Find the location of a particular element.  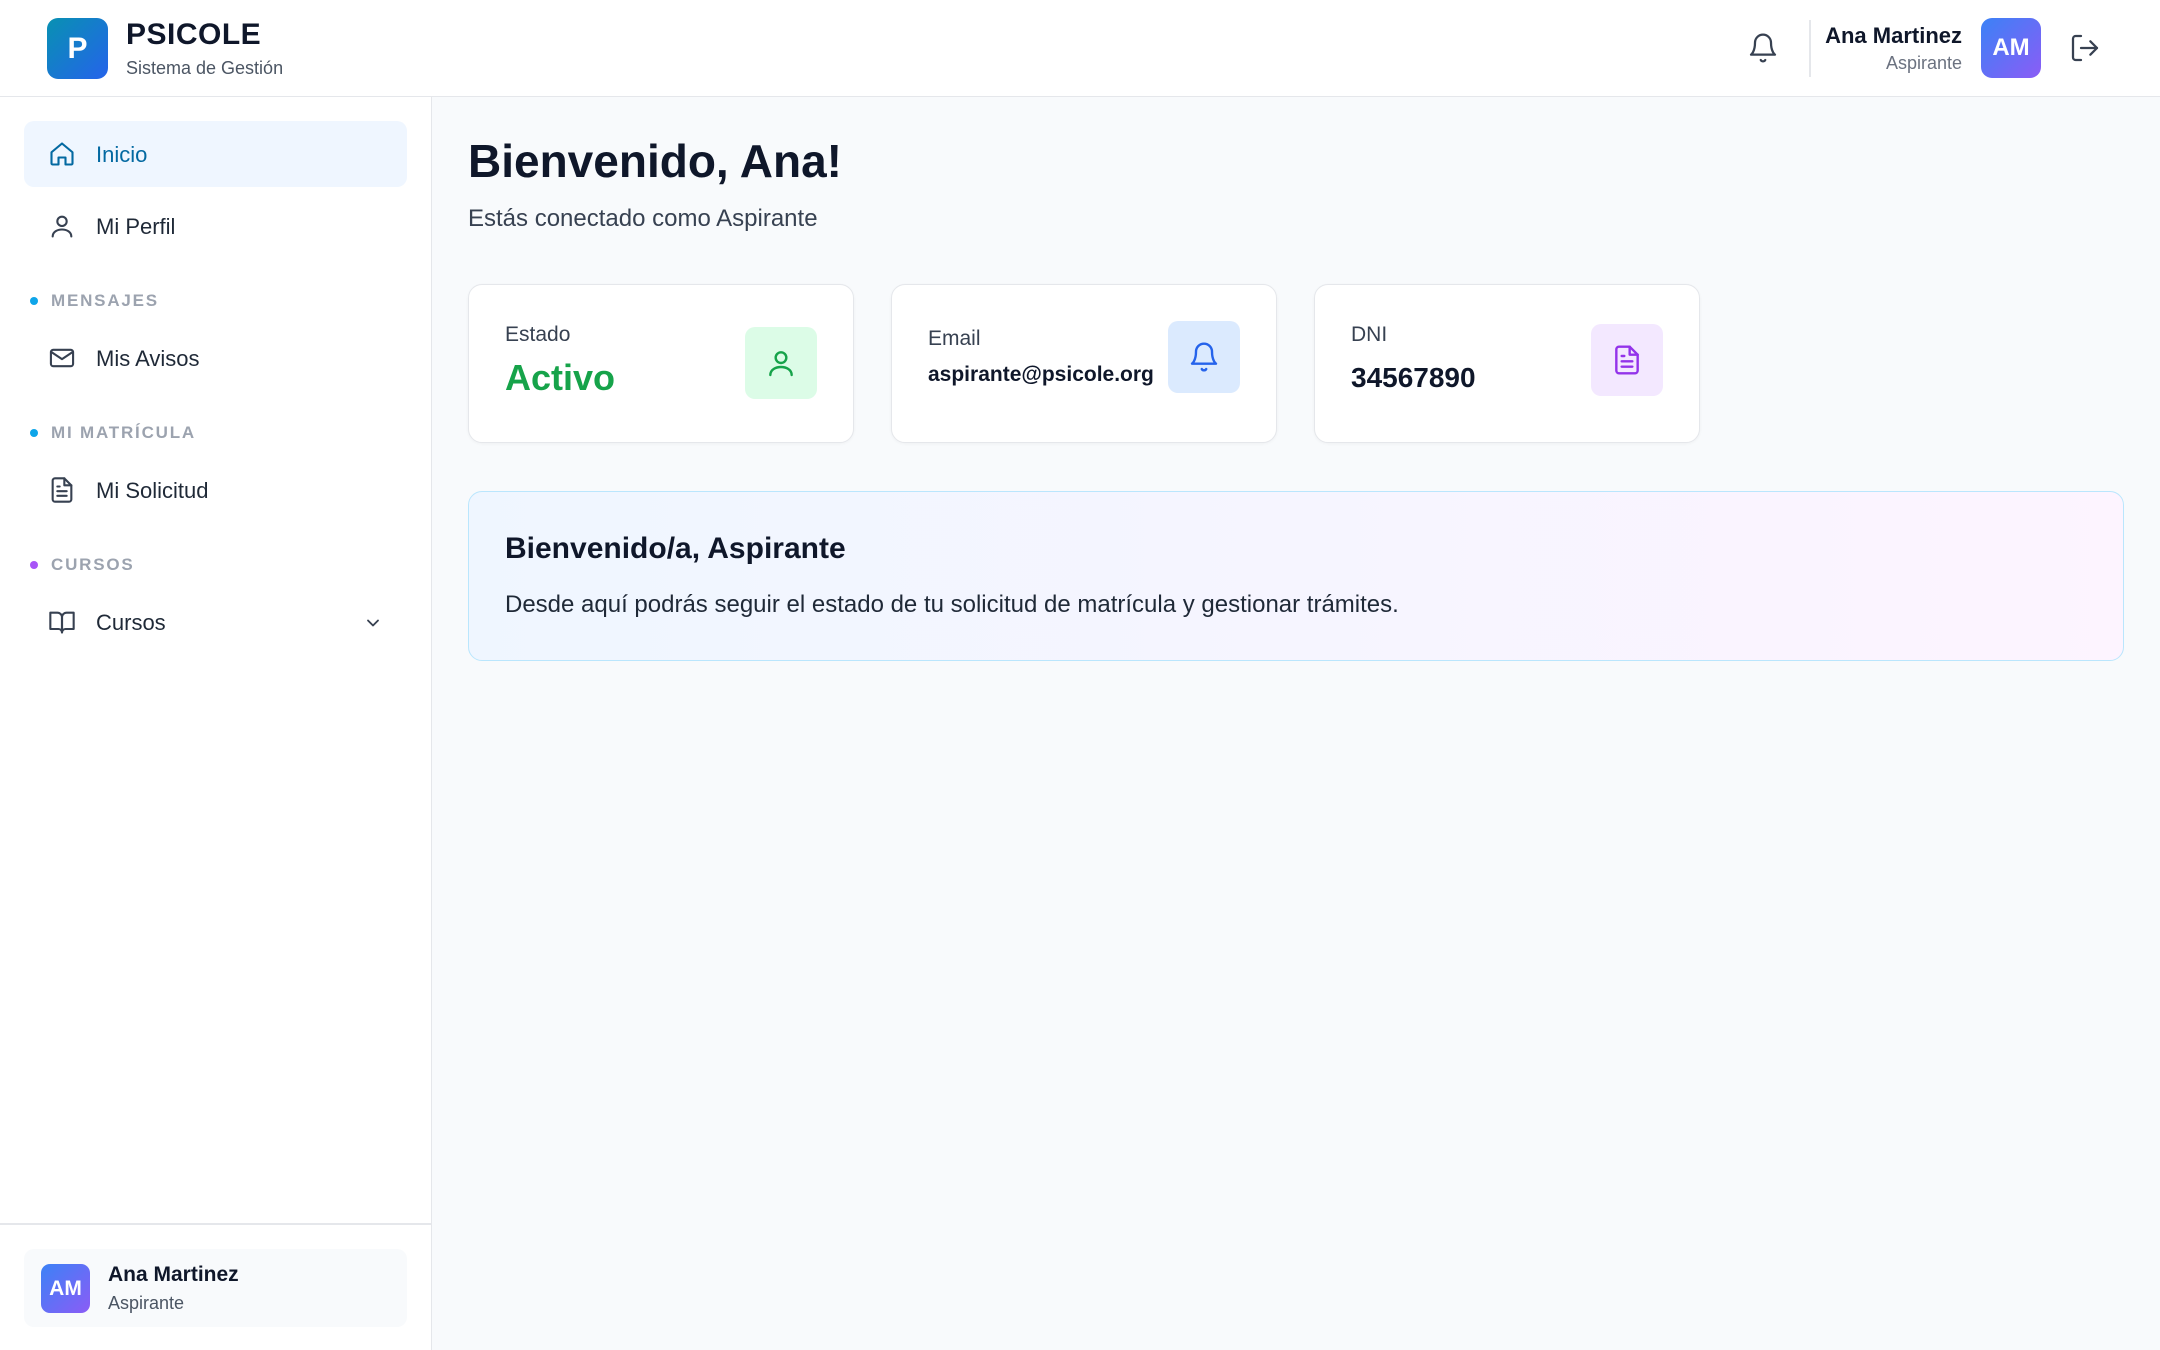

dni-card: DNI 34567890 is located at coordinates (1507, 363).